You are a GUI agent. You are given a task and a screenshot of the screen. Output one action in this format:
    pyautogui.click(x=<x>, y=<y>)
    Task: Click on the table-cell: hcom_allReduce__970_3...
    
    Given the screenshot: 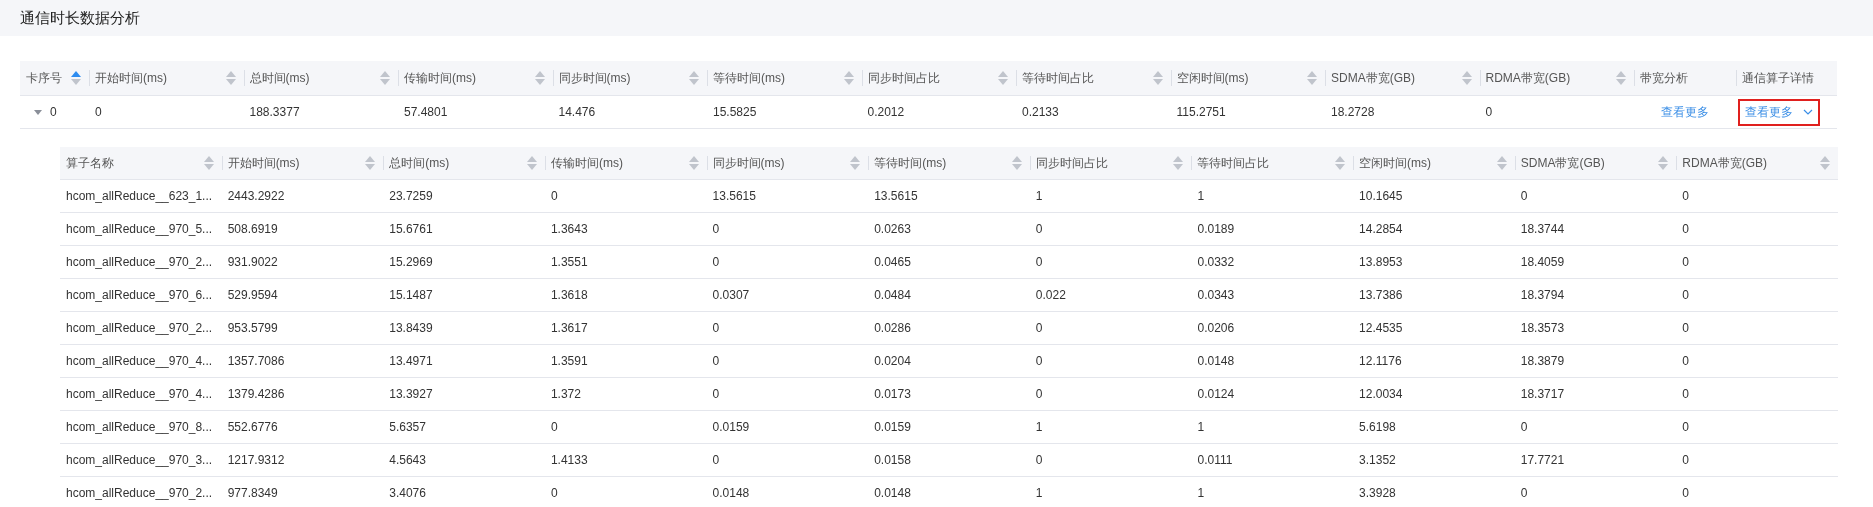 What is the action you would take?
    pyautogui.click(x=141, y=460)
    